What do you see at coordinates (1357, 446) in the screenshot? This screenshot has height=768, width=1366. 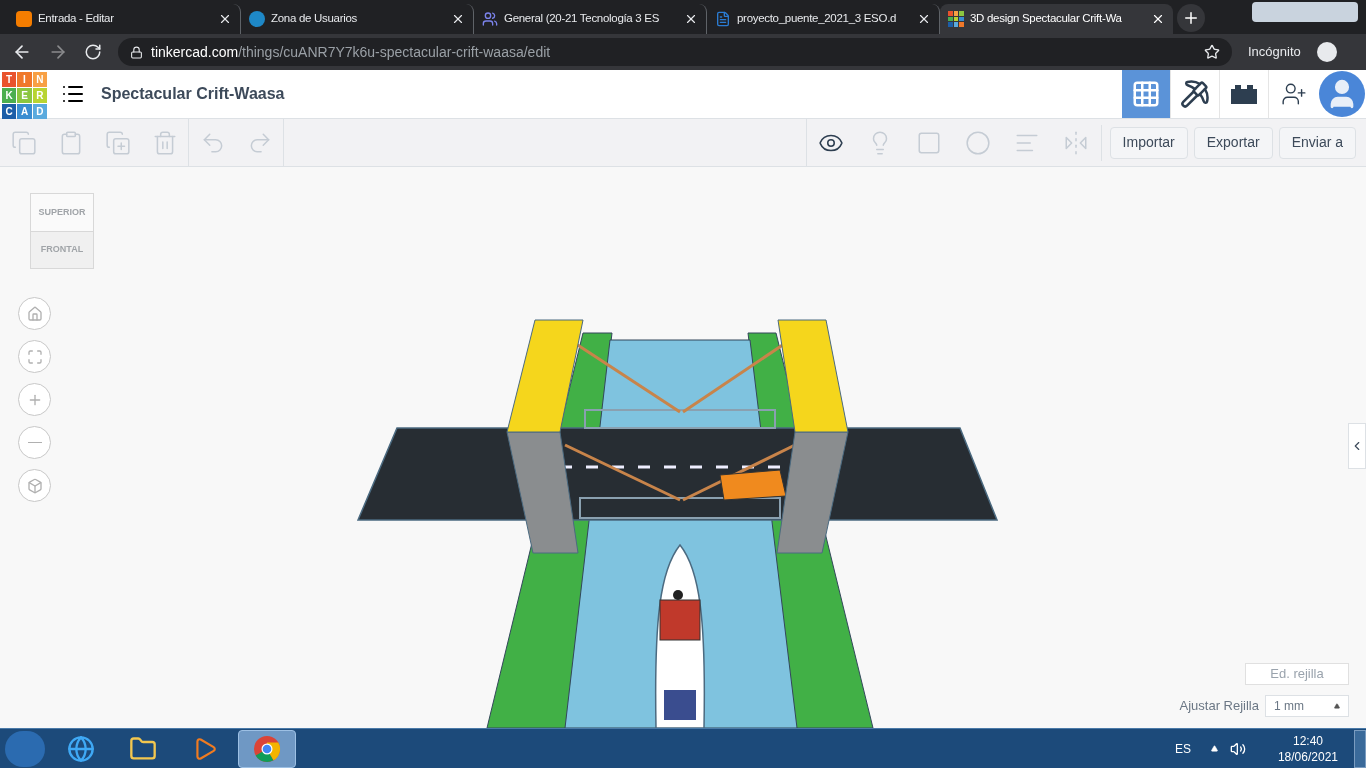 I see `panel-toggle` at bounding box center [1357, 446].